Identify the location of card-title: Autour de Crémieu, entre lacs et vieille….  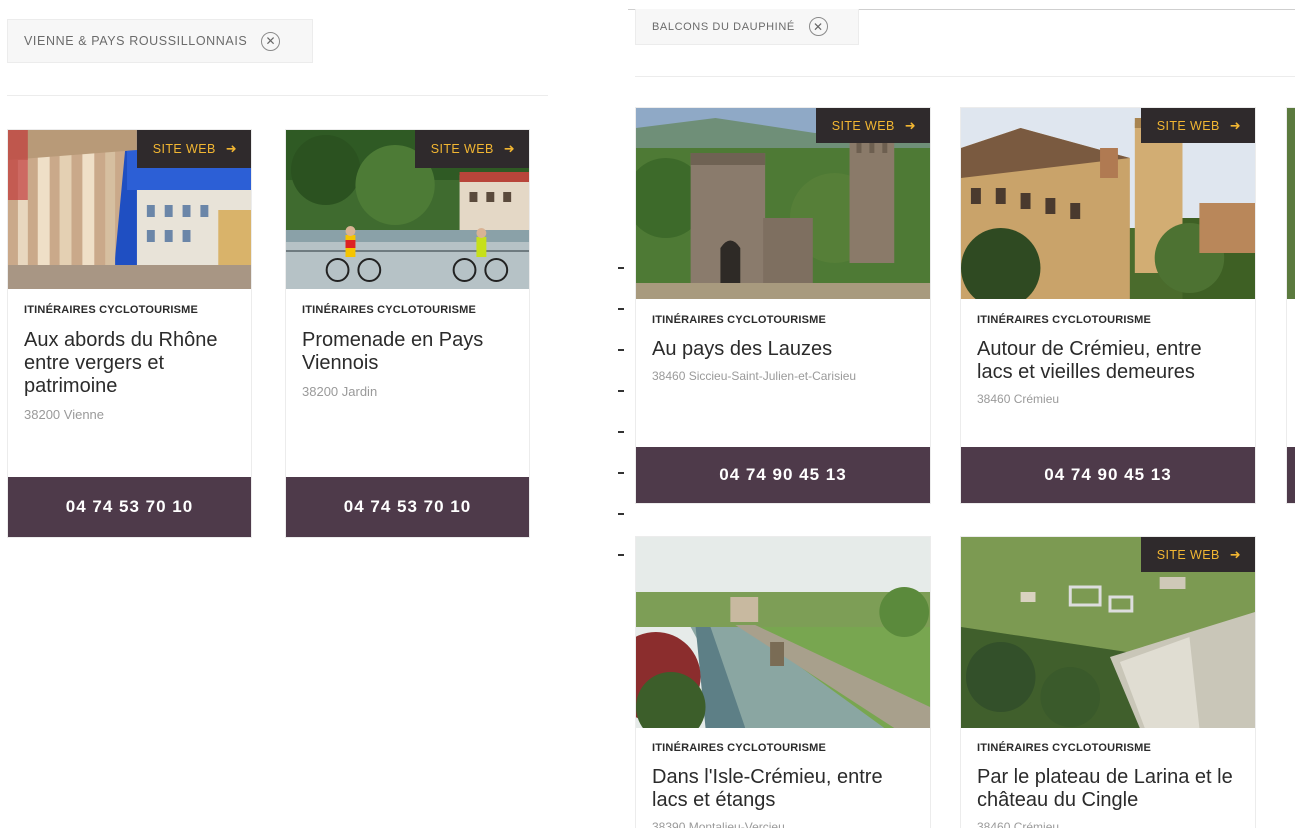
(1108, 361).